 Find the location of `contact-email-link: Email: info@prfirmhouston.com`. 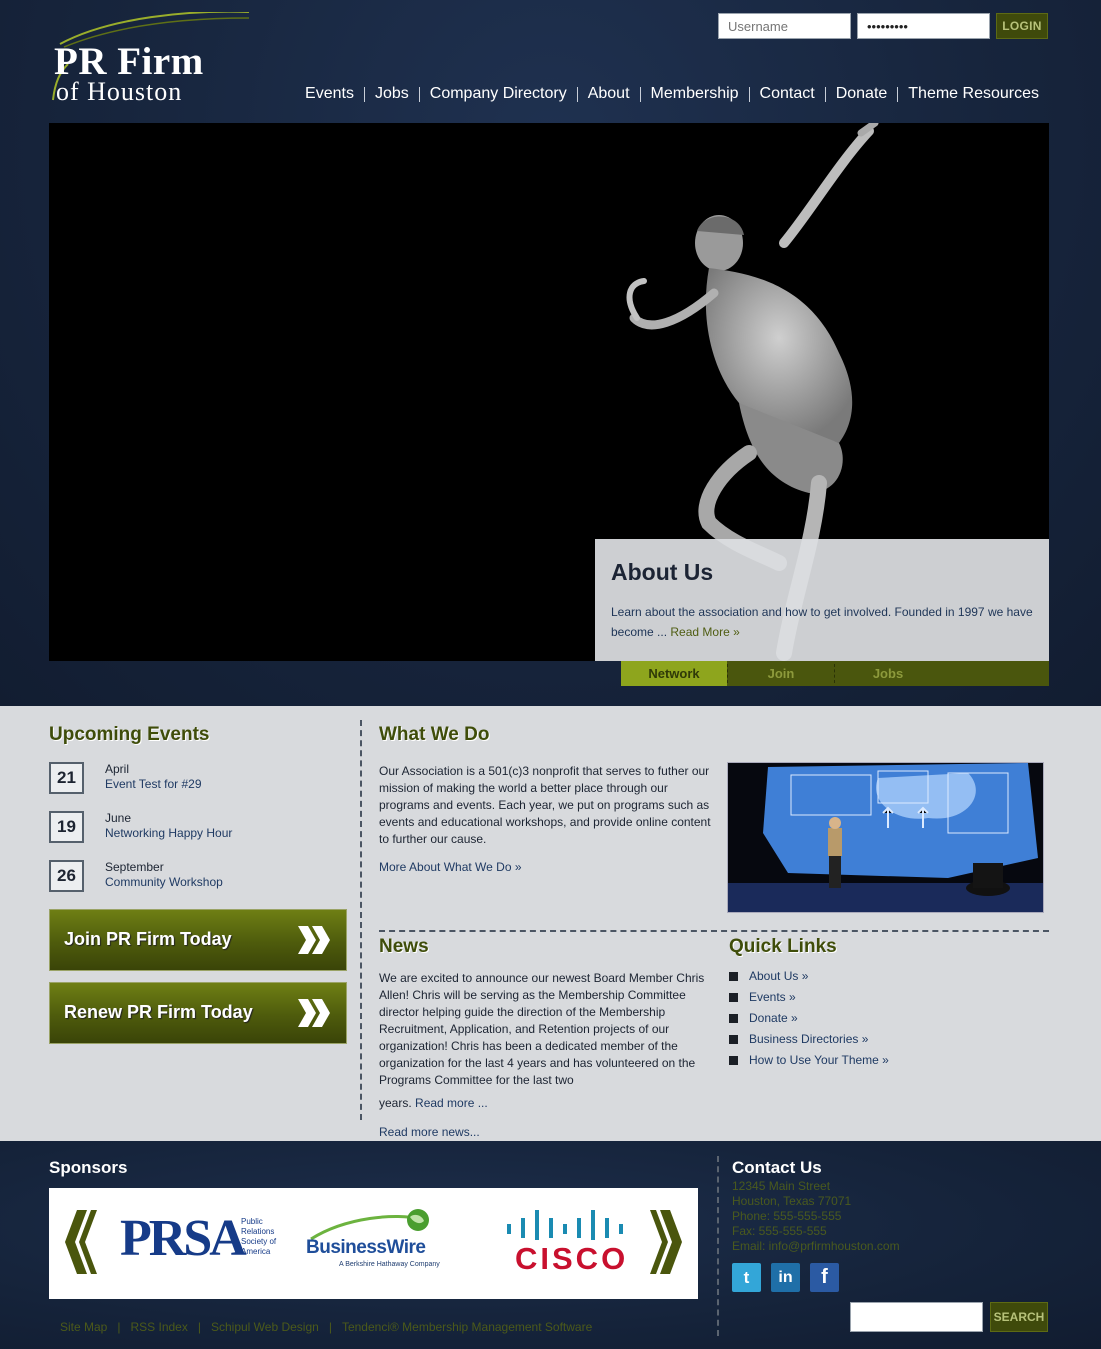

contact-email-link: Email: info@prfirmhouston.com is located at coordinates (816, 1246).